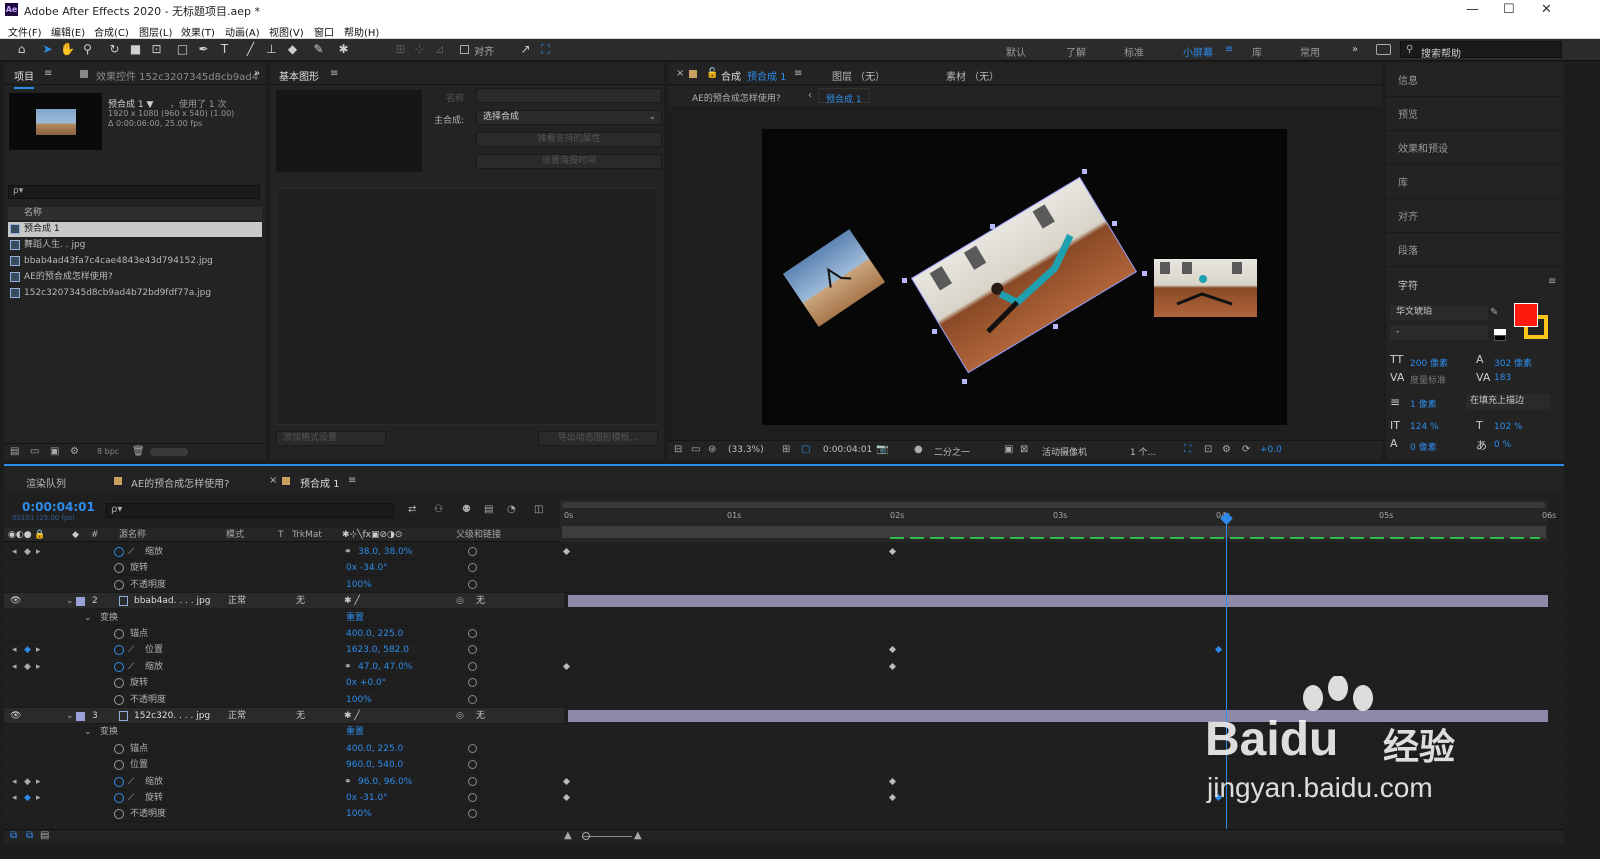  What do you see at coordinates (712, 449) in the screenshot?
I see `mask-icon: ⊛` at bounding box center [712, 449].